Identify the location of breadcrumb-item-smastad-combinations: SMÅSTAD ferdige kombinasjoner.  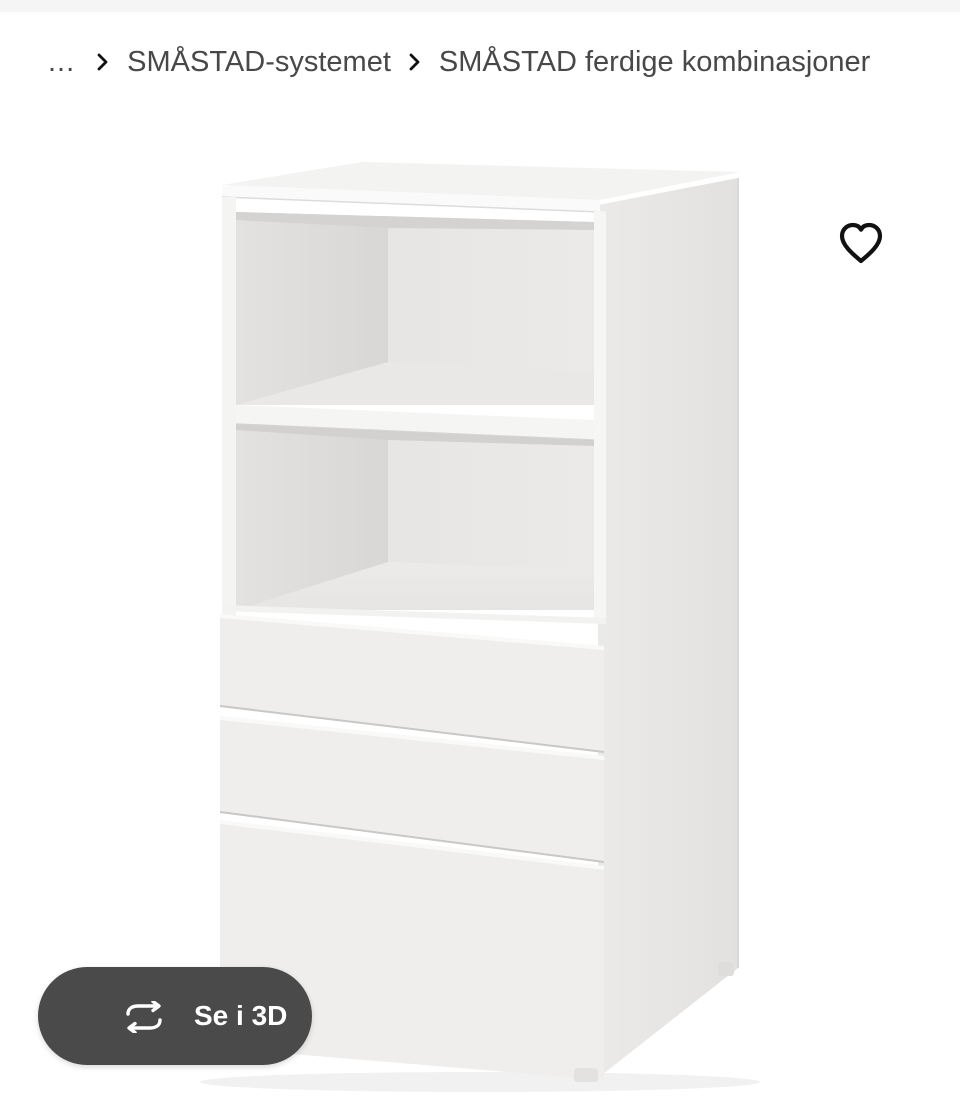
(654, 62).